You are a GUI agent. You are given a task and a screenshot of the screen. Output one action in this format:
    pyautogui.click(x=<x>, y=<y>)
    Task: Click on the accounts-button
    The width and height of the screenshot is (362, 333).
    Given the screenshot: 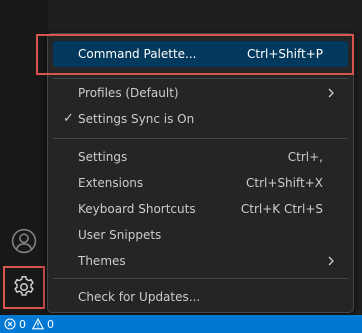 What is the action you would take?
    pyautogui.click(x=24, y=241)
    